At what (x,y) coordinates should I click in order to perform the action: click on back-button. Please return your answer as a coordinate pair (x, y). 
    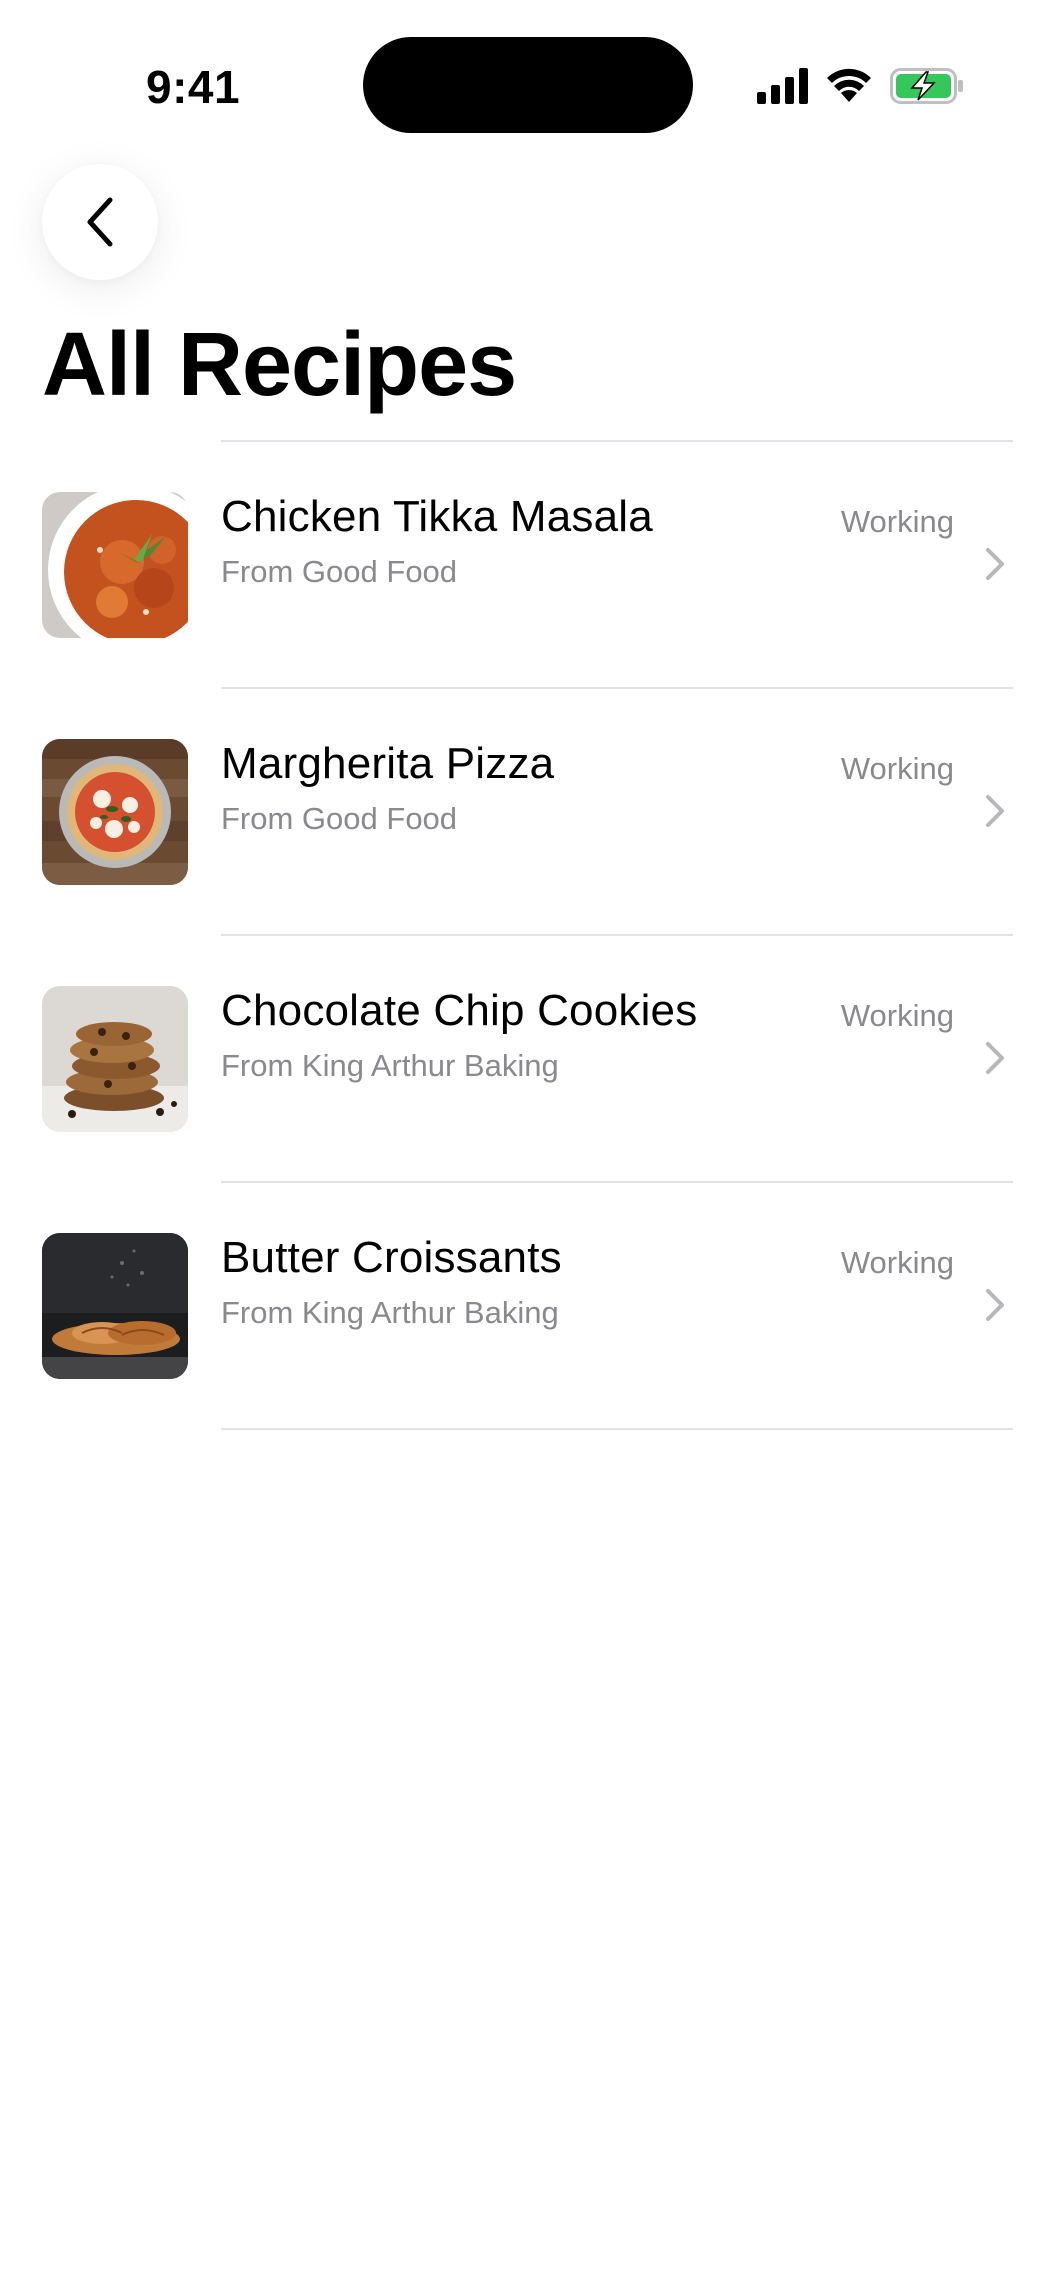
    Looking at the image, I should click on (100, 222).